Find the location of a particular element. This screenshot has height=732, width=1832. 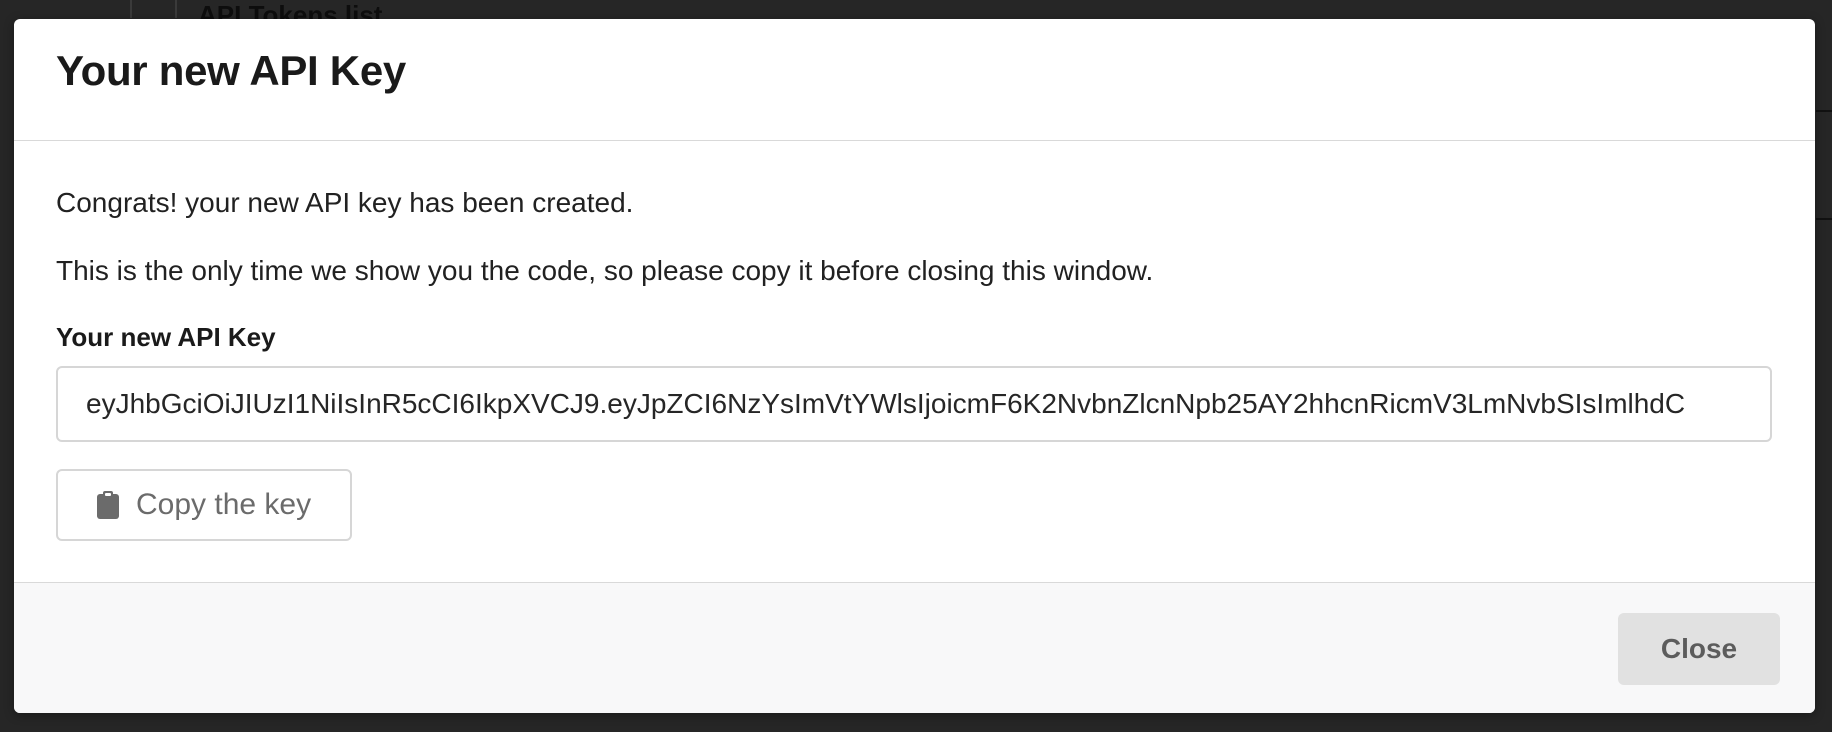

modal-title: Your new API Key is located at coordinates (231, 70).